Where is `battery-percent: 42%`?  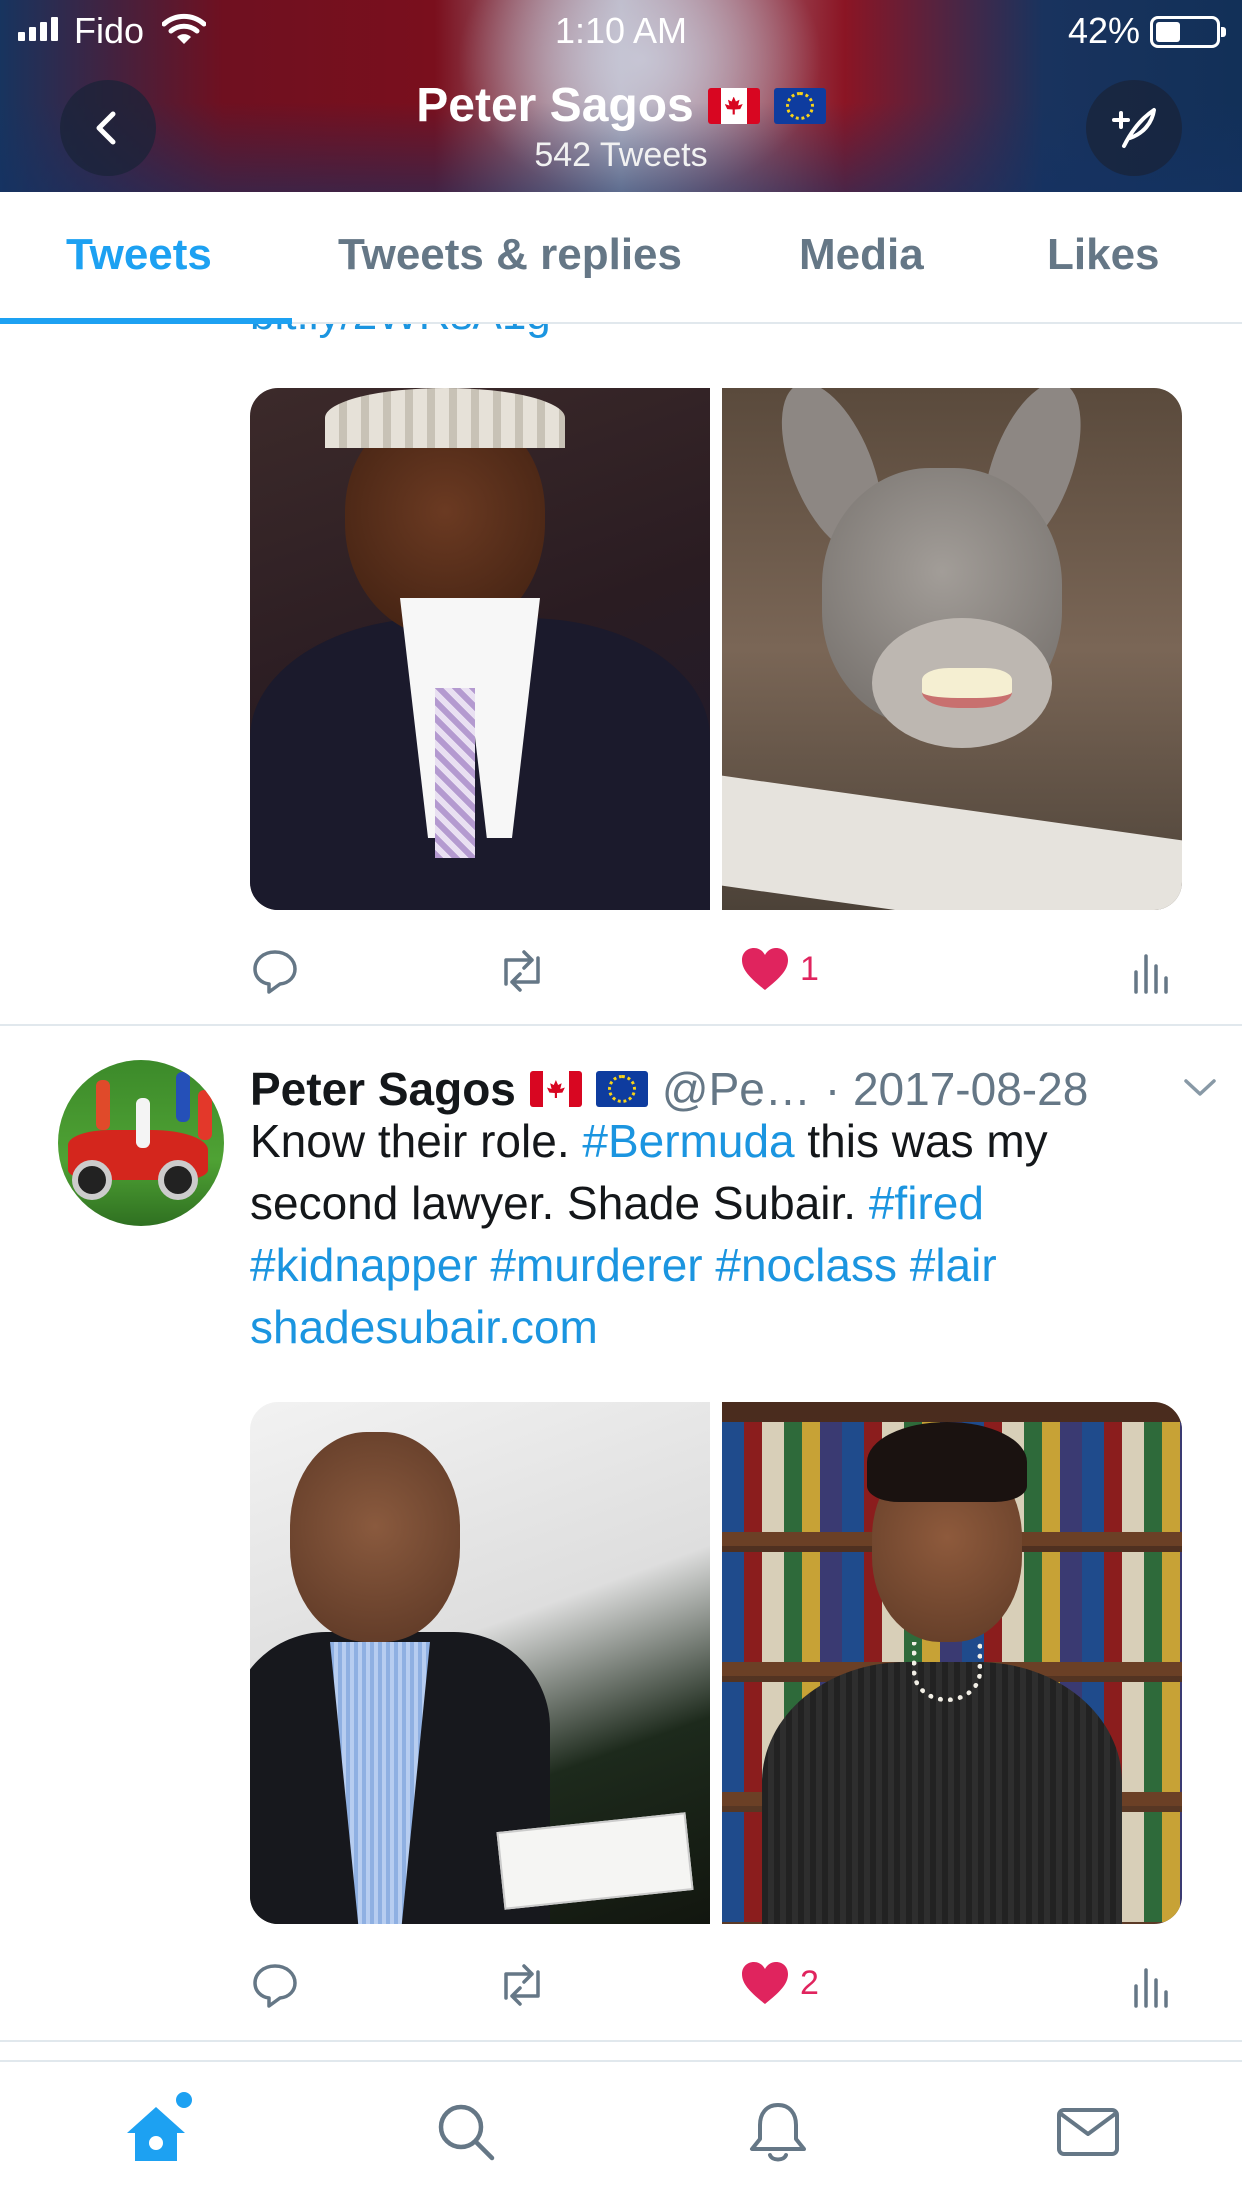 battery-percent: 42% is located at coordinates (1103, 30).